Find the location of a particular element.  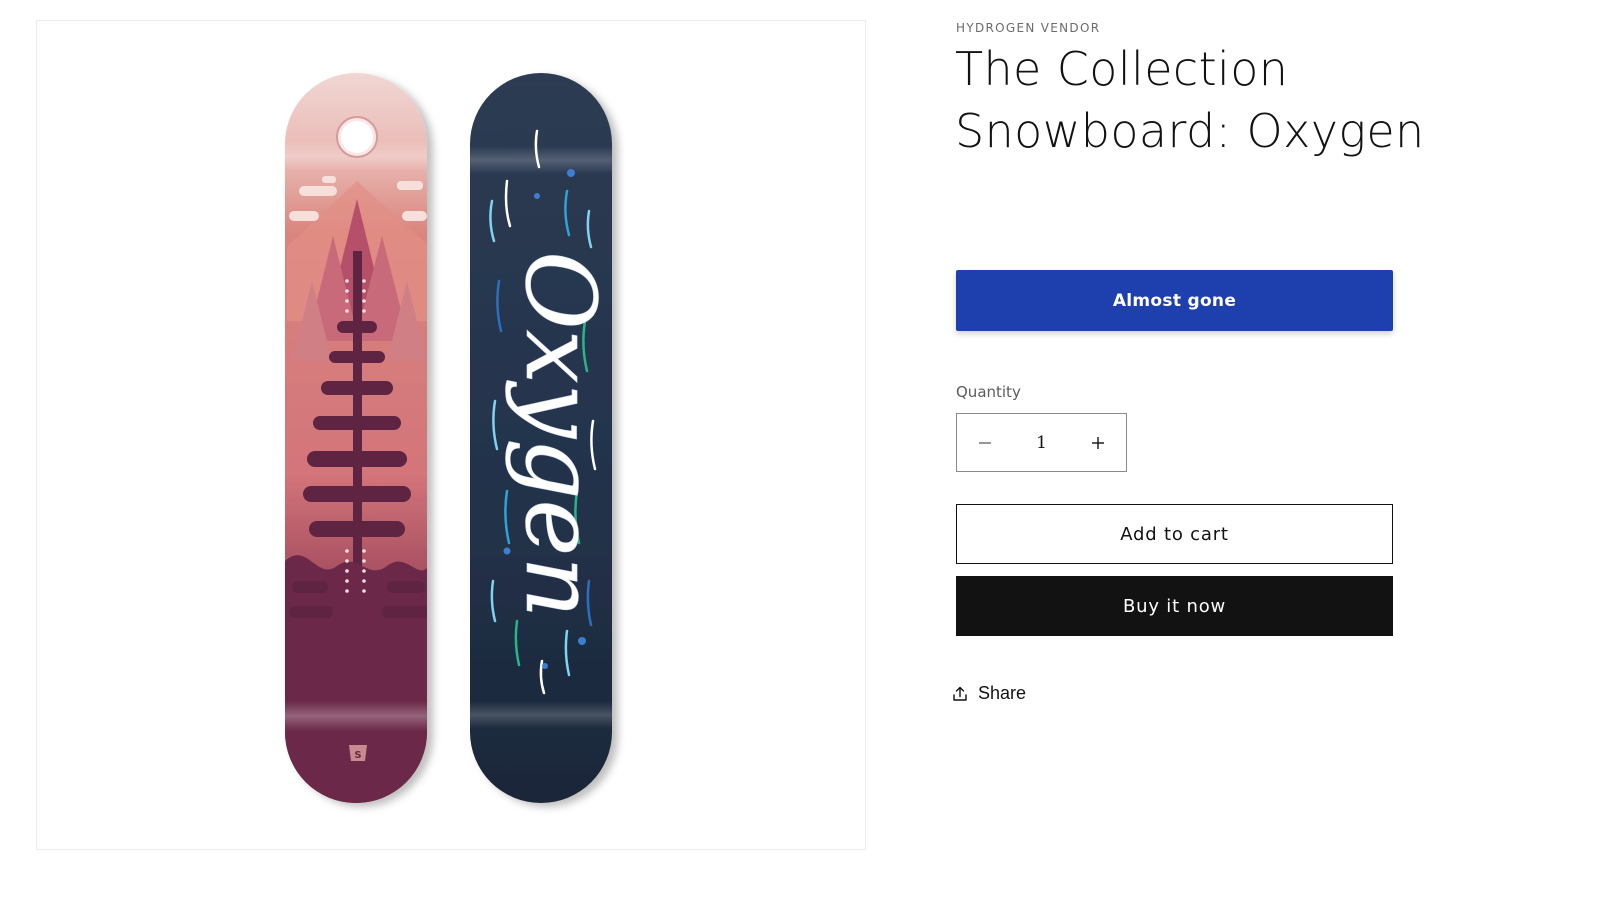

add-to-cart-button: Add to cart is located at coordinates (1174, 534).